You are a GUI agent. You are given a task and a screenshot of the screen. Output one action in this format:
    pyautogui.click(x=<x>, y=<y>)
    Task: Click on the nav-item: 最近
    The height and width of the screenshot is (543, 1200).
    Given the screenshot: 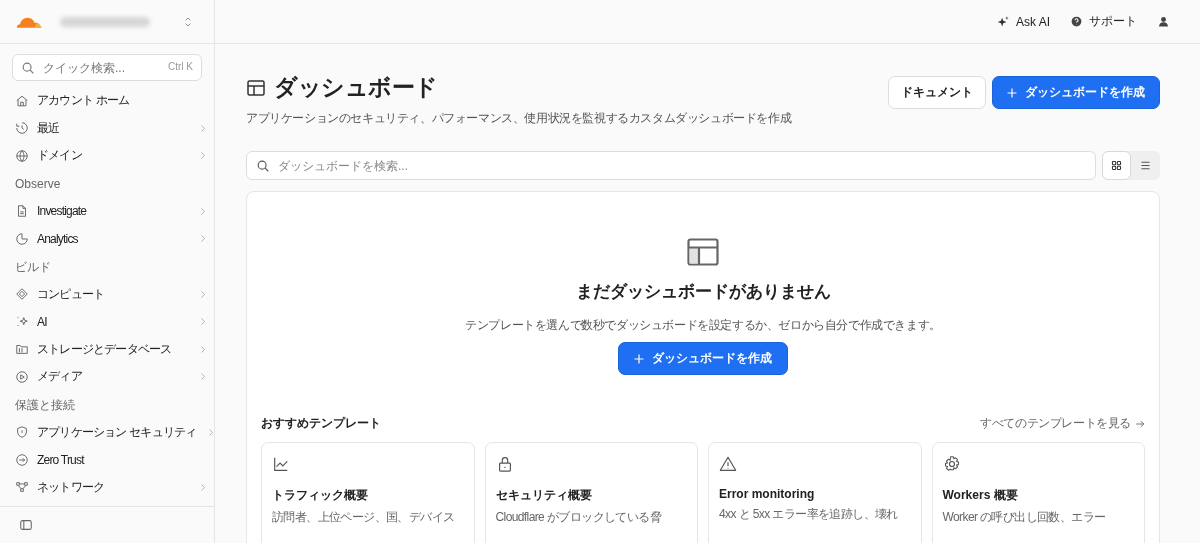 What is the action you would take?
    pyautogui.click(x=114, y=128)
    